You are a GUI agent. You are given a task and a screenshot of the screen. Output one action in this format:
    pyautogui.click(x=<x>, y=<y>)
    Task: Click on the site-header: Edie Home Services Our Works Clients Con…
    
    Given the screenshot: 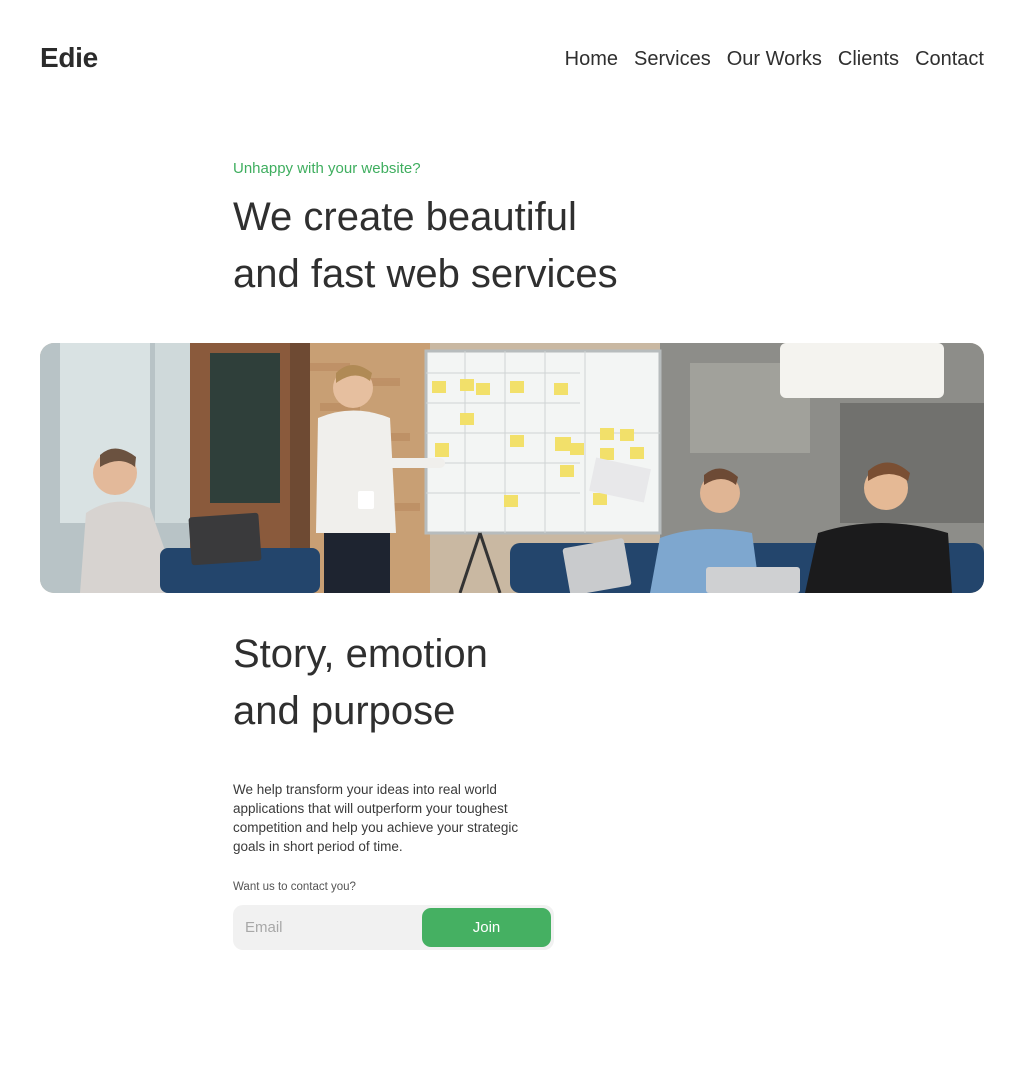 What is the action you would take?
    pyautogui.click(x=511, y=60)
    